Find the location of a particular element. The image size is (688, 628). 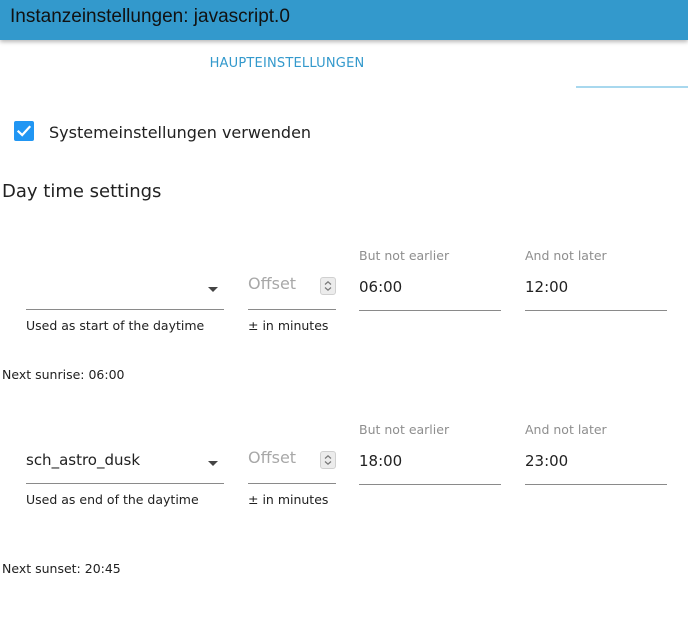

section-title: Day time settings is located at coordinates (82, 191).